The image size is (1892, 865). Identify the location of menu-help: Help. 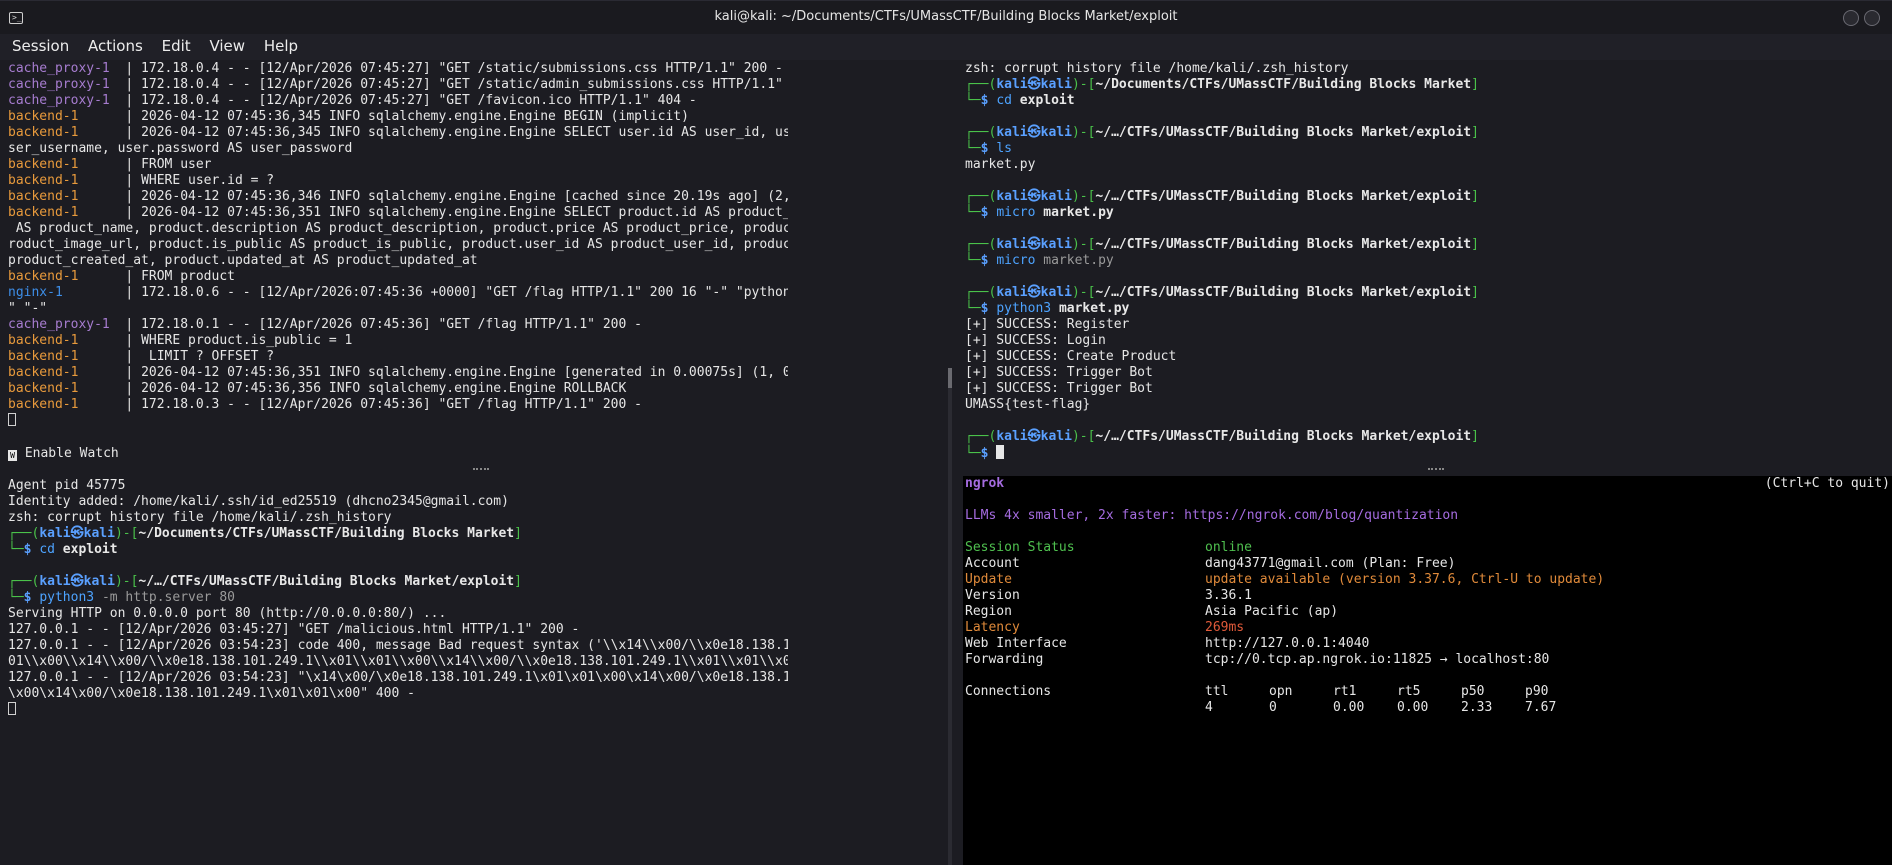
(281, 46).